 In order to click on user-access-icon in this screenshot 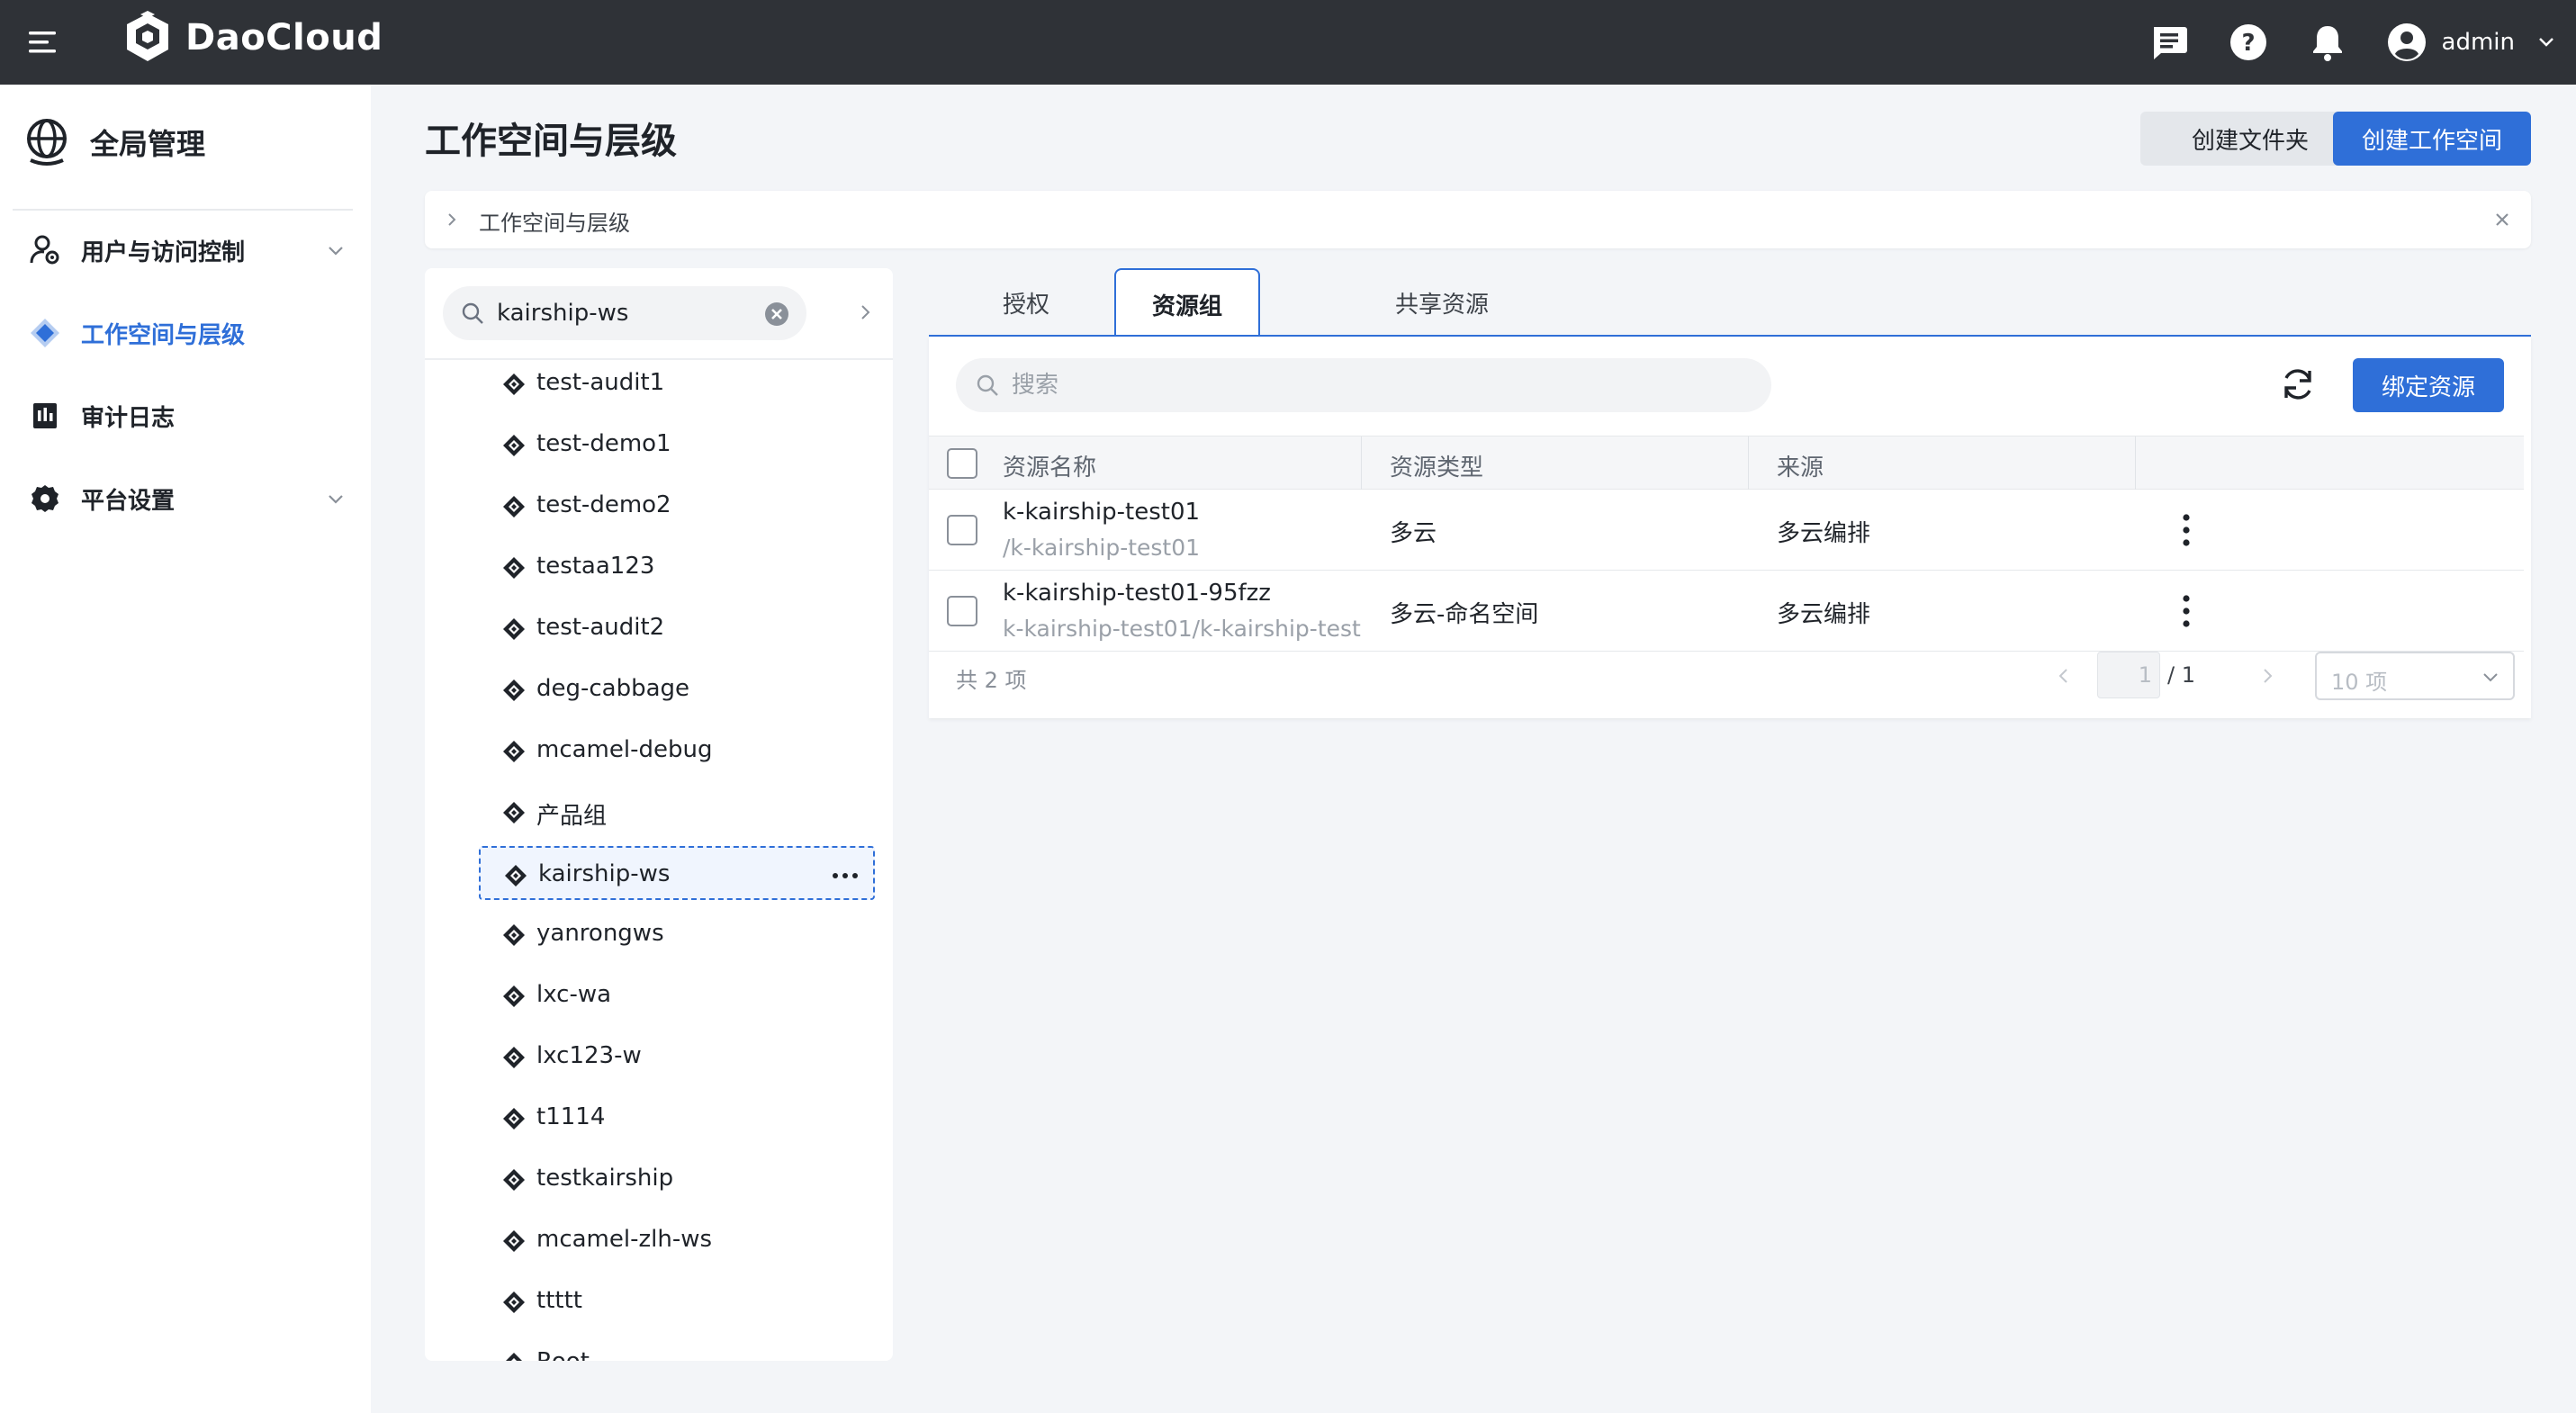, I will do `click(44, 250)`.